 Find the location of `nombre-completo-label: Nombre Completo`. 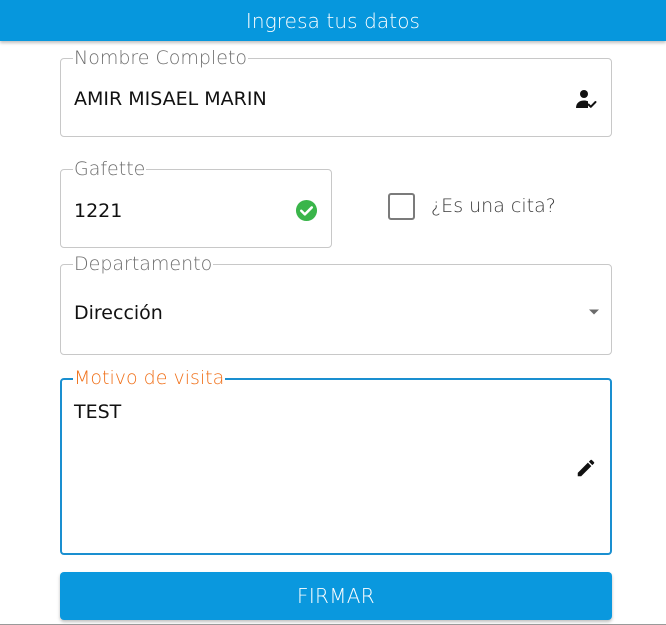

nombre-completo-label: Nombre Completo is located at coordinates (161, 58).